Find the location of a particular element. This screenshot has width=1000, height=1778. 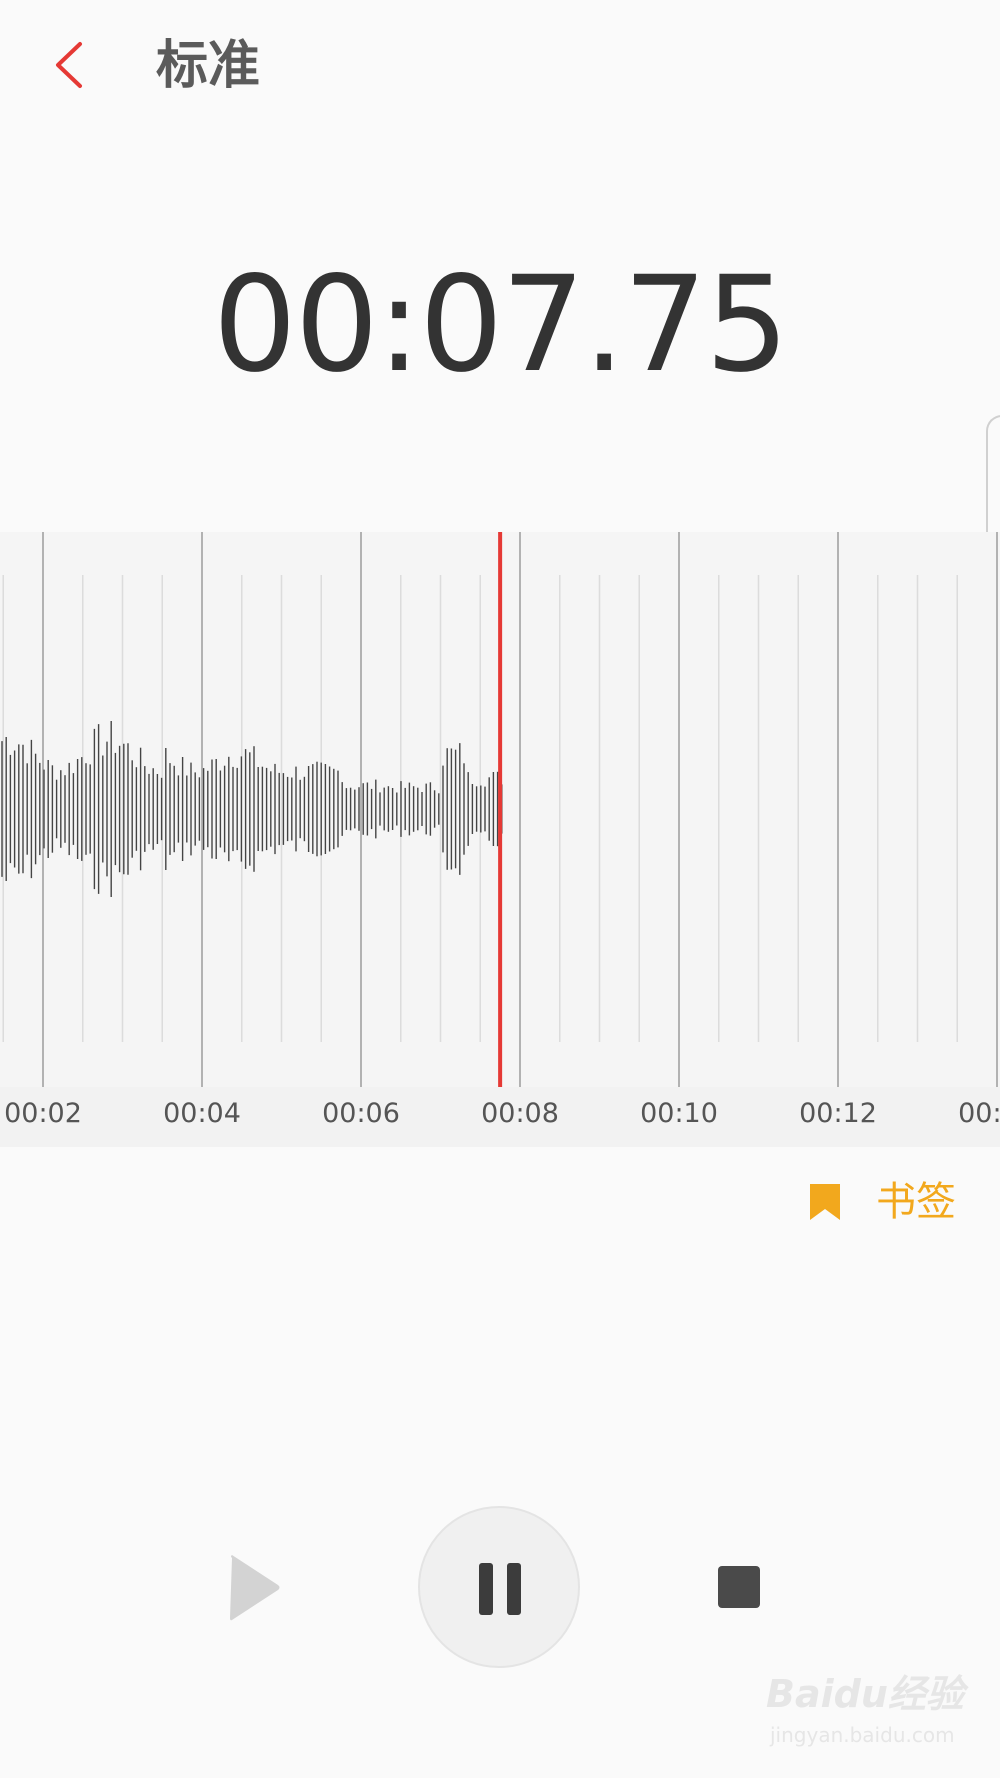

pause-button is located at coordinates (499, 1587).